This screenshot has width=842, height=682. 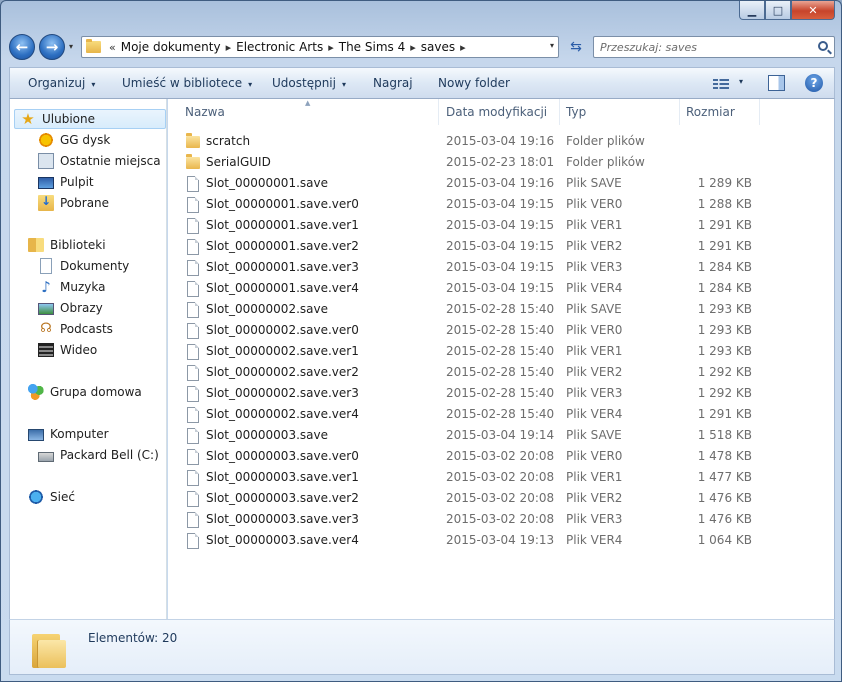 I want to click on file-size: 1 284 KB, so click(x=724, y=267).